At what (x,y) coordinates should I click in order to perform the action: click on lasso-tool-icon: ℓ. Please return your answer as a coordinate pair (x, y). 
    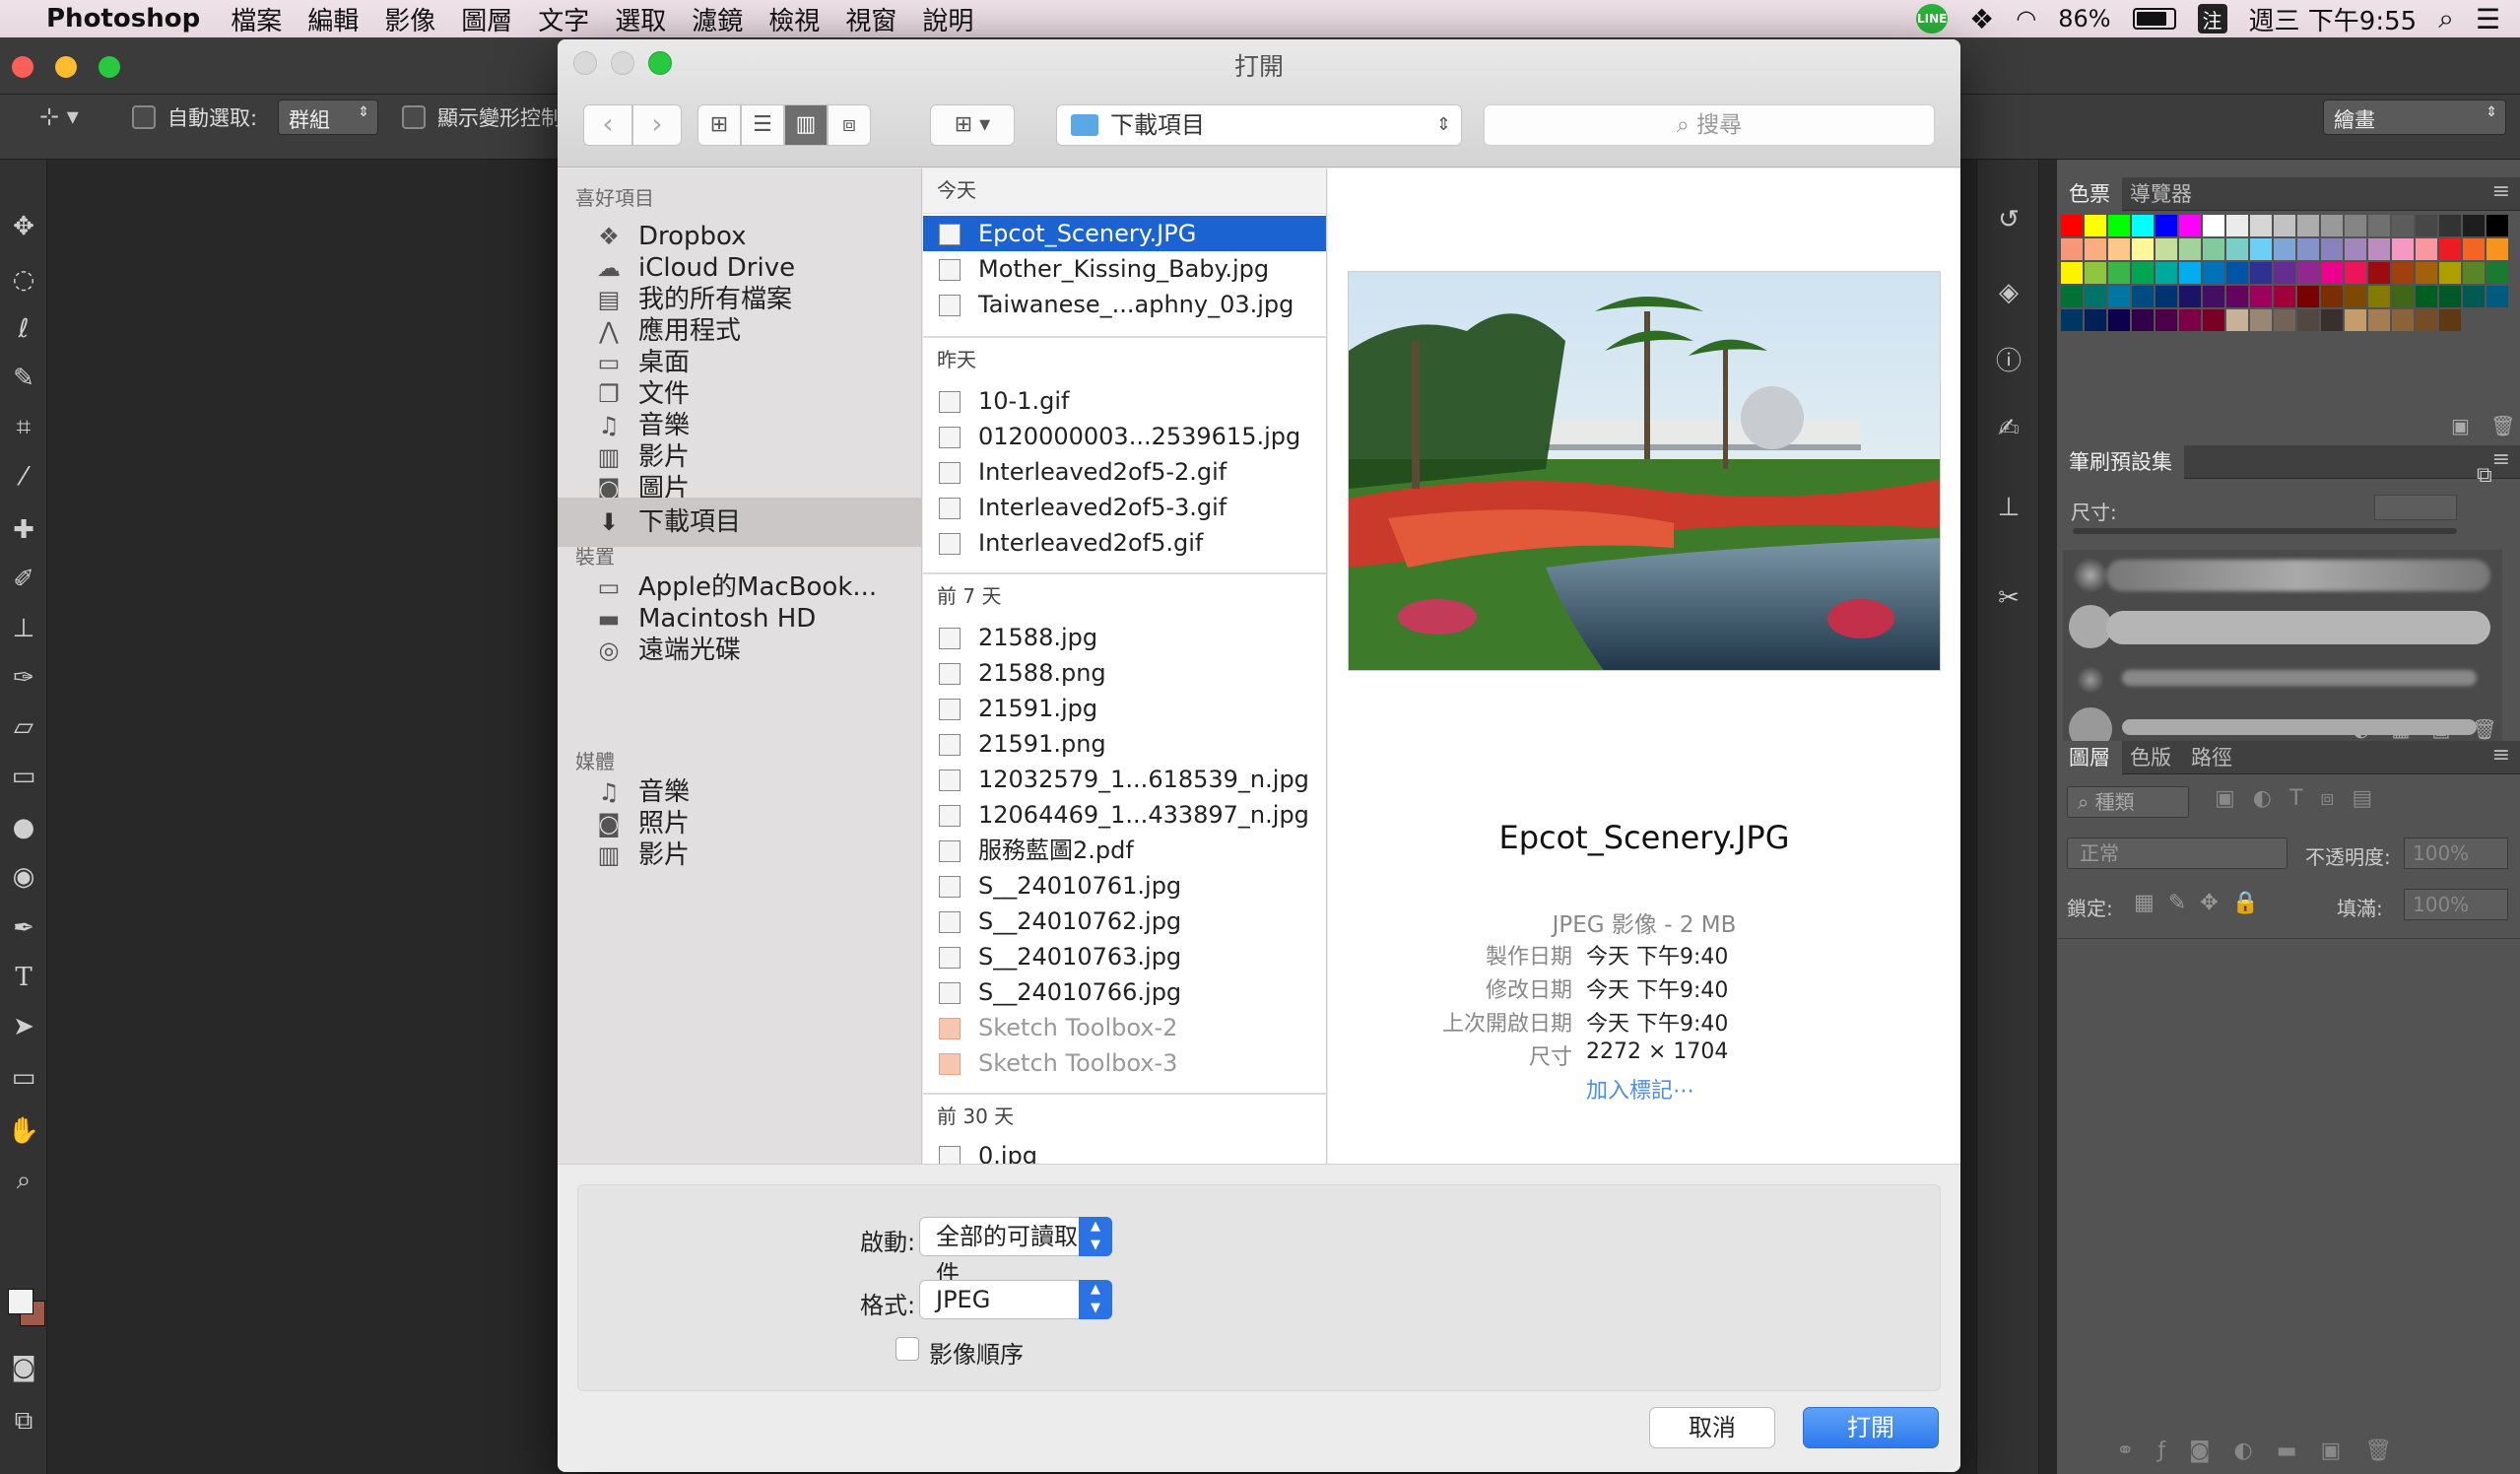
    Looking at the image, I should click on (23, 329).